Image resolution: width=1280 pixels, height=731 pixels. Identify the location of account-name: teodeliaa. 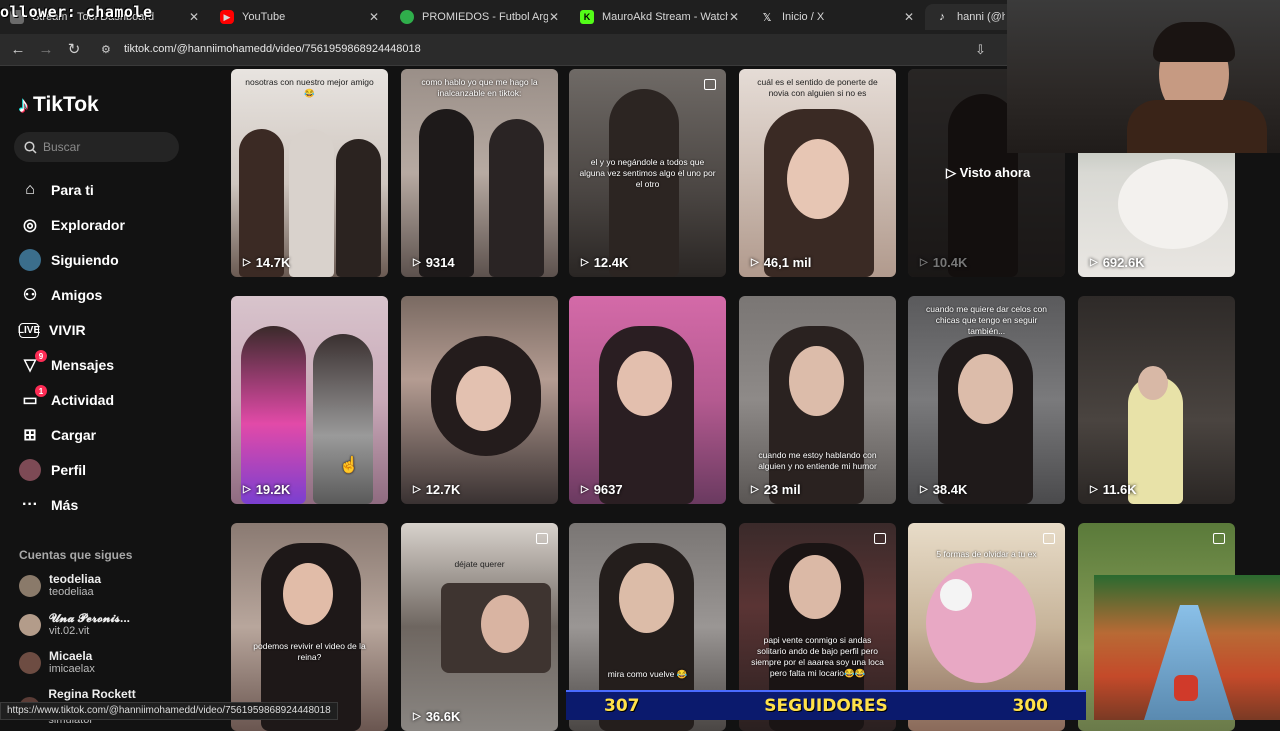
(75, 579).